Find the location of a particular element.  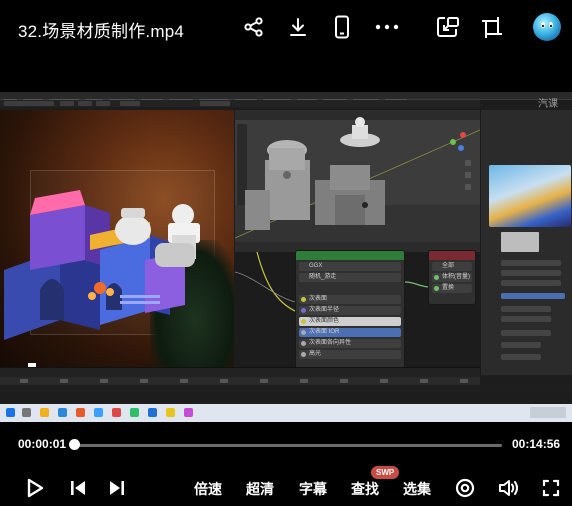

search-button: 查找 is located at coordinates (365, 489).